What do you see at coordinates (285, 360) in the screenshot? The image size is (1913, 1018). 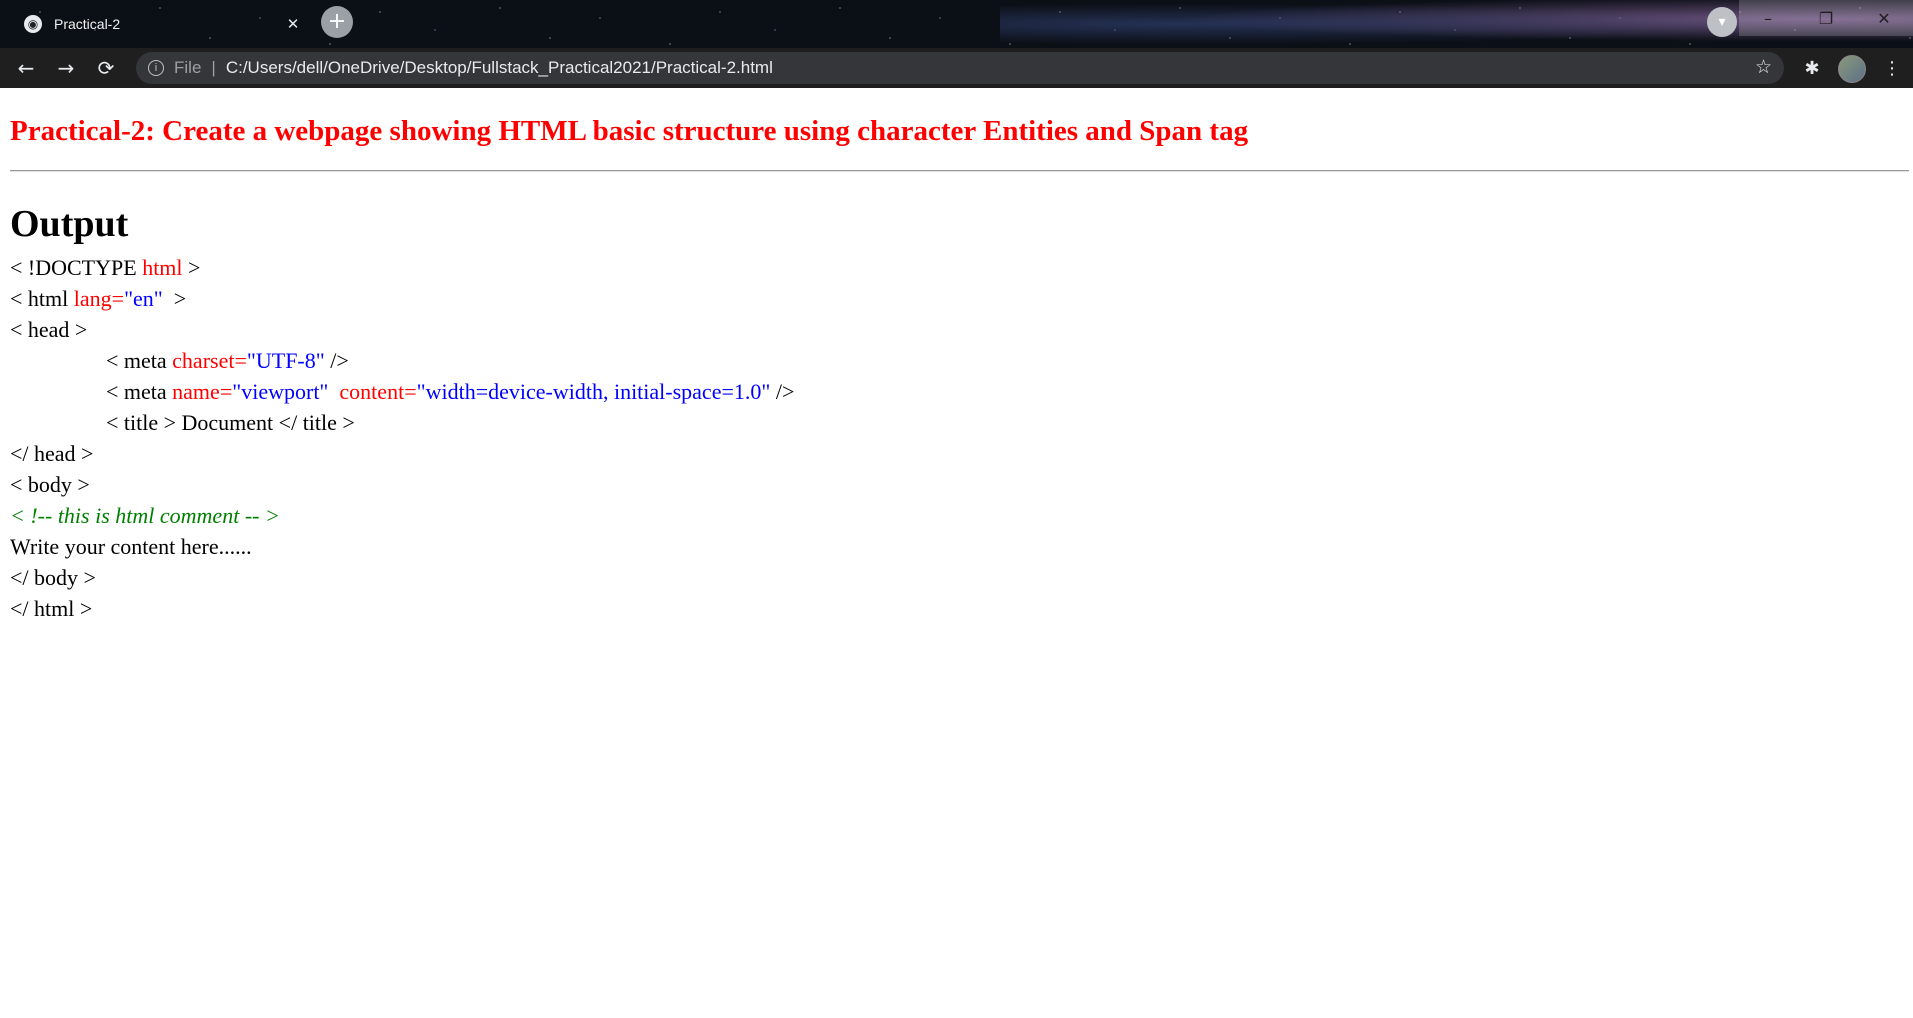 I see `code-value: "UTF-8"` at bounding box center [285, 360].